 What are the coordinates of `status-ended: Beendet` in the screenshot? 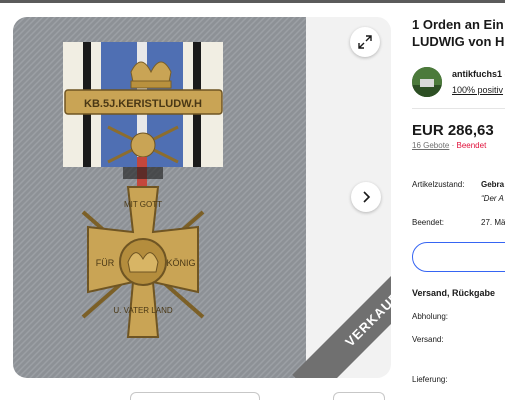 It's located at (471, 145).